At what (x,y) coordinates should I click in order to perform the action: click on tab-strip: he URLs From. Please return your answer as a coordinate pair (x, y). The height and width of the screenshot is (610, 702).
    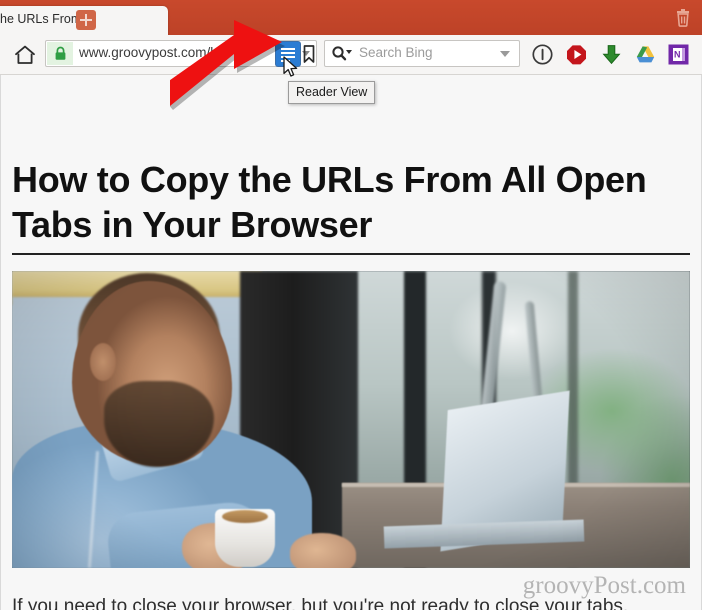
    Looking at the image, I should click on (351, 17).